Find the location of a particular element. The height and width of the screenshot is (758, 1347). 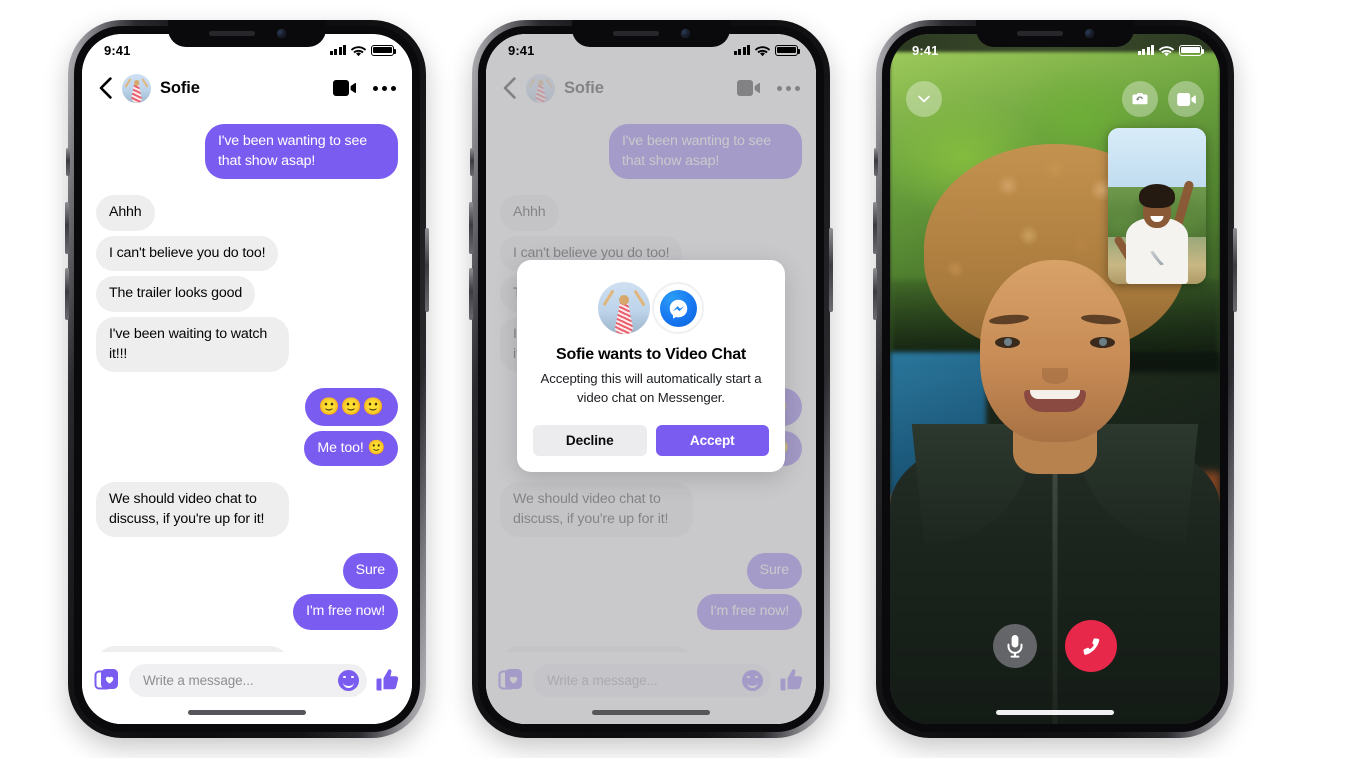

pip-hair is located at coordinates (1157, 196).